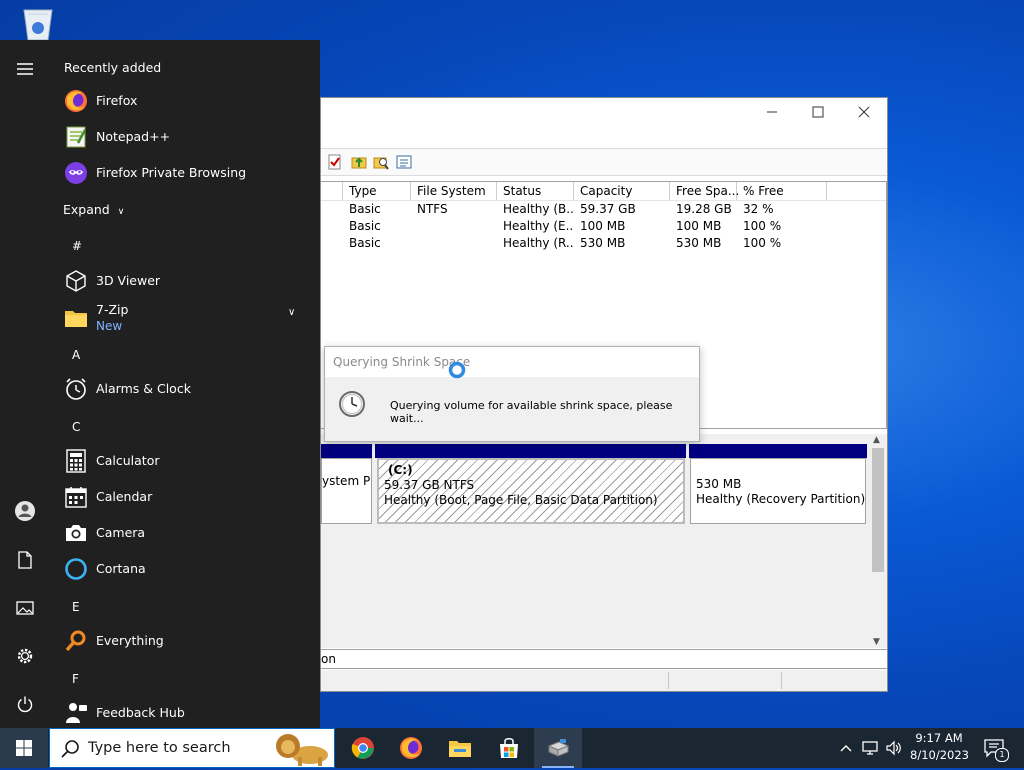 This screenshot has height=770, width=1024. Describe the element at coordinates (300, 750) in the screenshot. I see `search-highlight-lion-icon` at that location.